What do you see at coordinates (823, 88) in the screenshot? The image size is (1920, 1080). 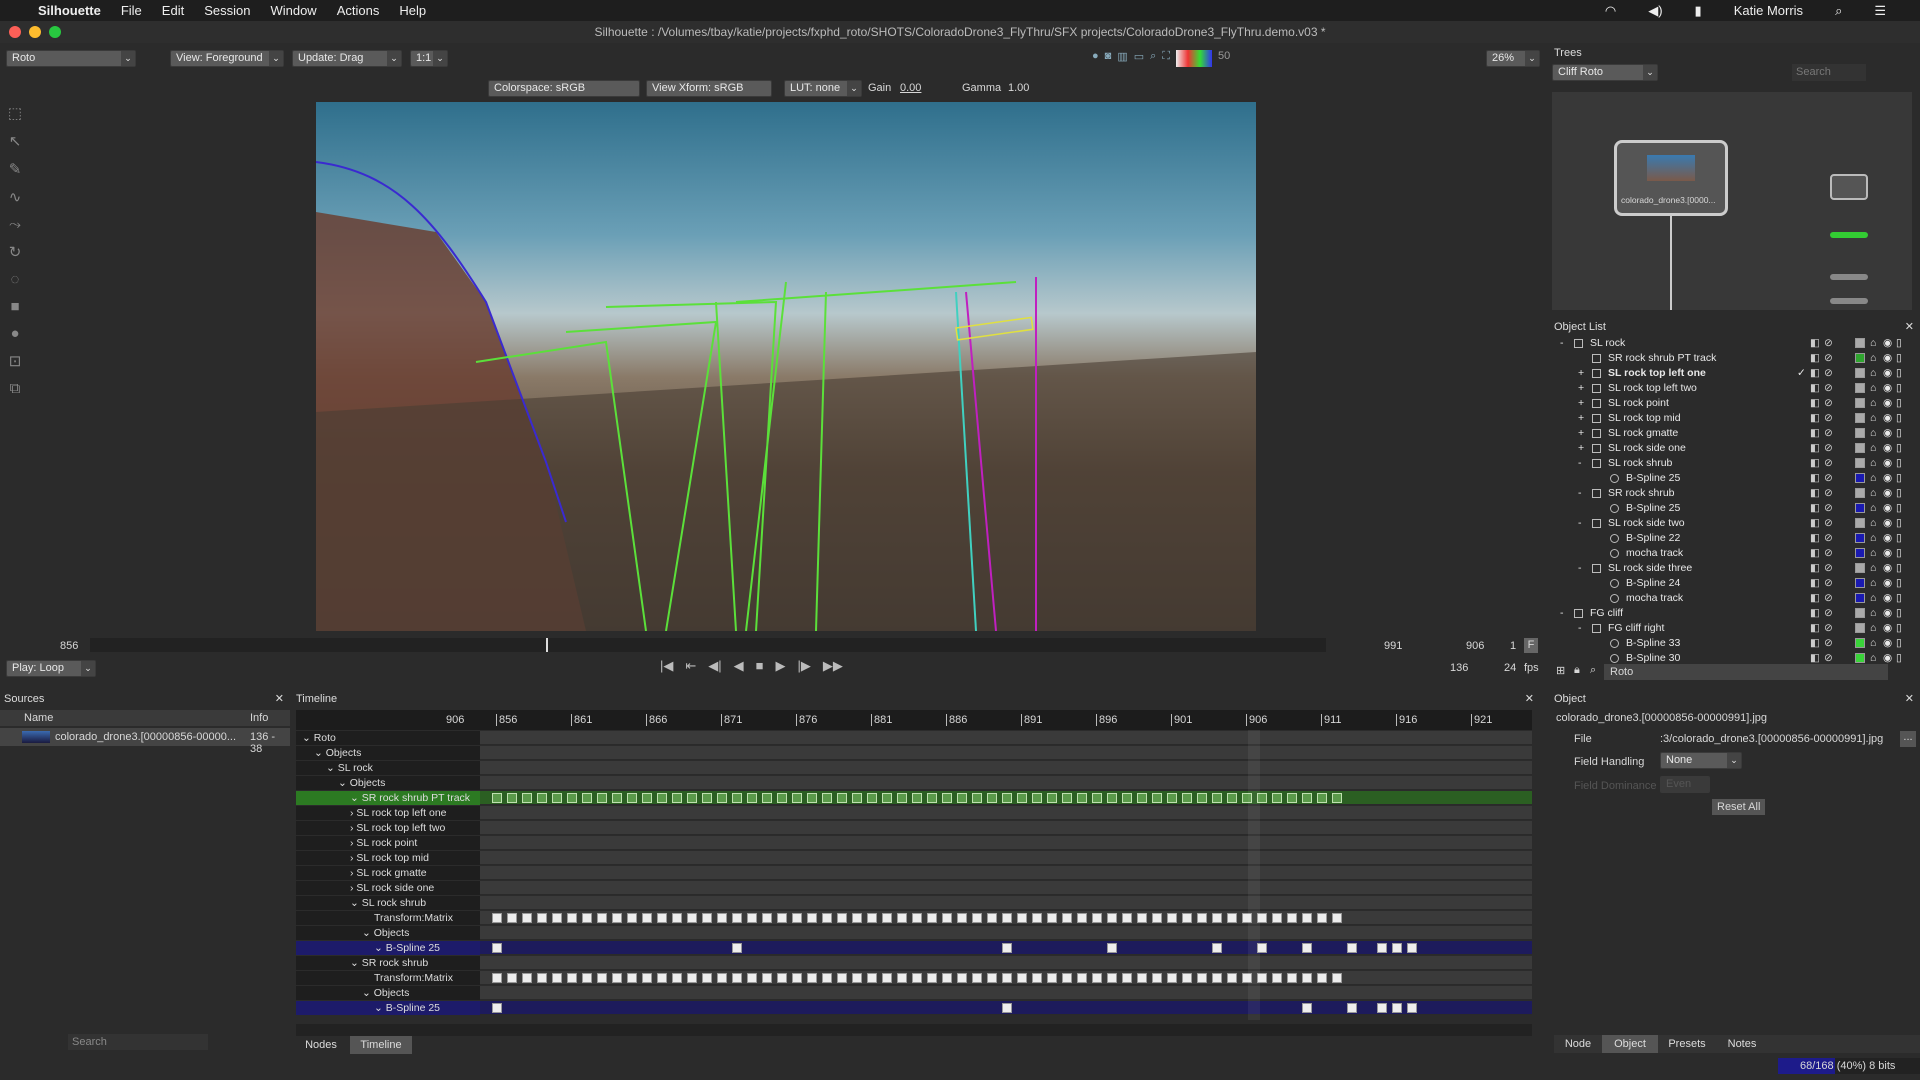 I see `lut-select: LUT: none ⌄` at bounding box center [823, 88].